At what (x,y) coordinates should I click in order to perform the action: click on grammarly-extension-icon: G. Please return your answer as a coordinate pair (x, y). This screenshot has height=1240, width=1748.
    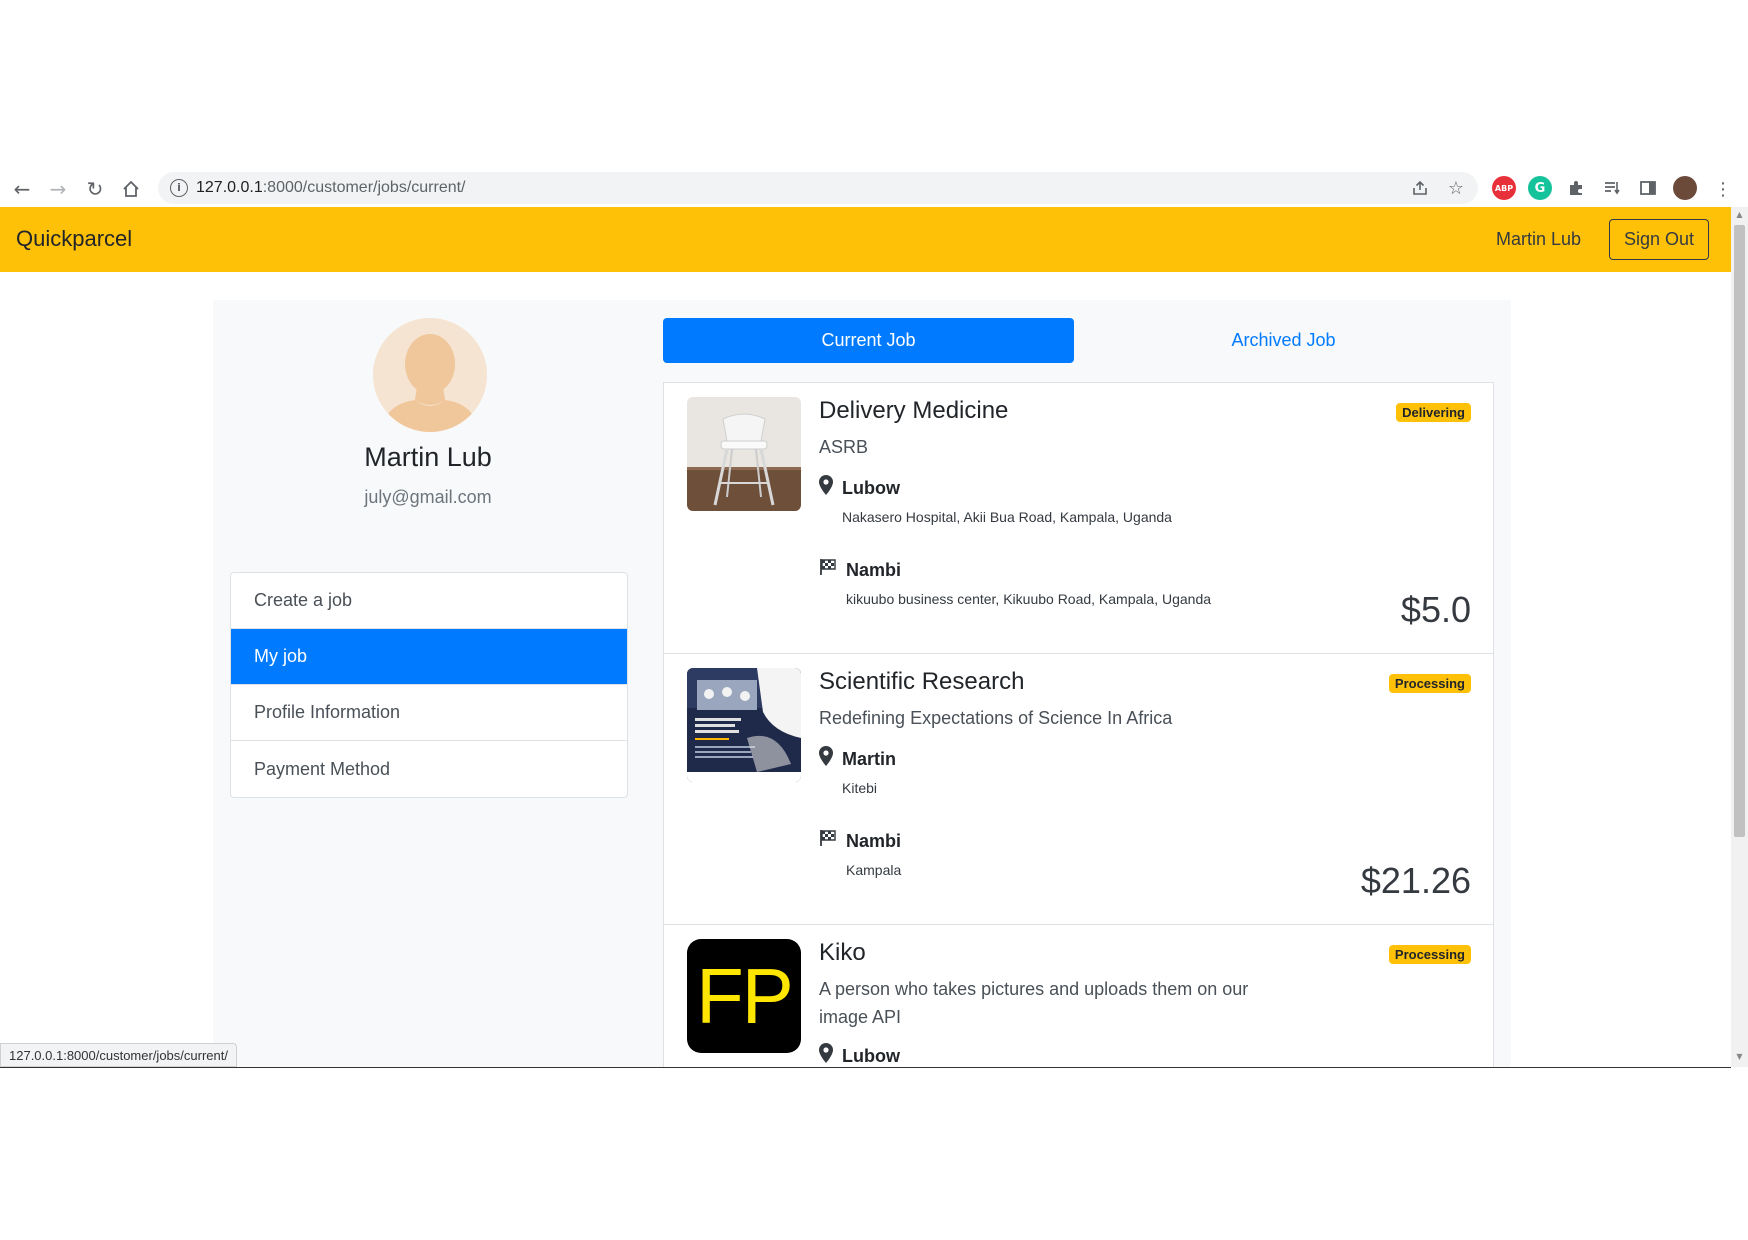
    Looking at the image, I should click on (1540, 188).